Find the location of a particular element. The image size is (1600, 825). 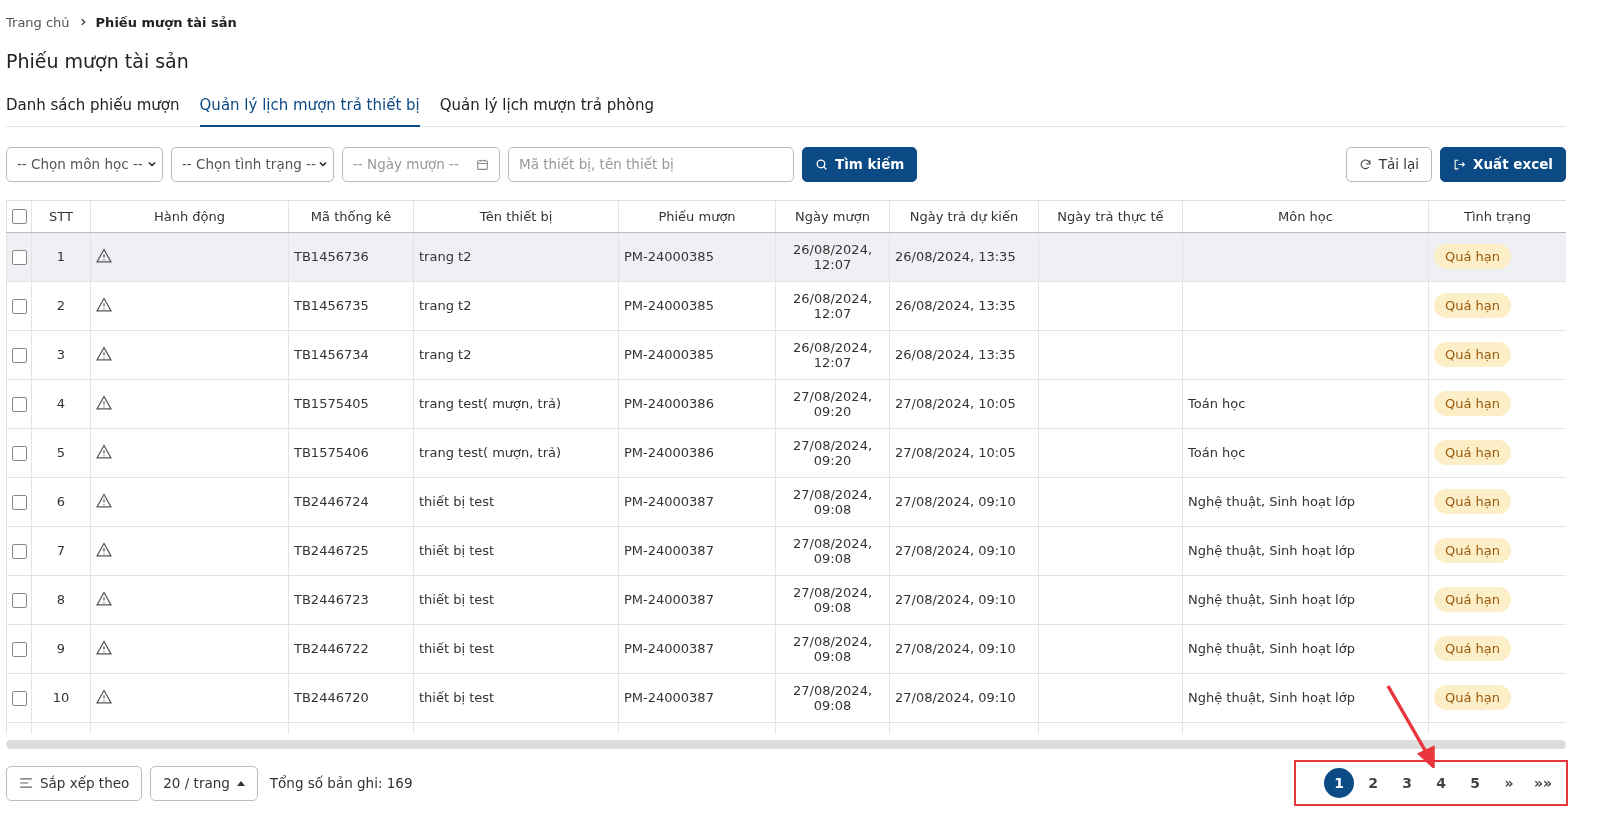

next-page-button: » is located at coordinates (1509, 783).